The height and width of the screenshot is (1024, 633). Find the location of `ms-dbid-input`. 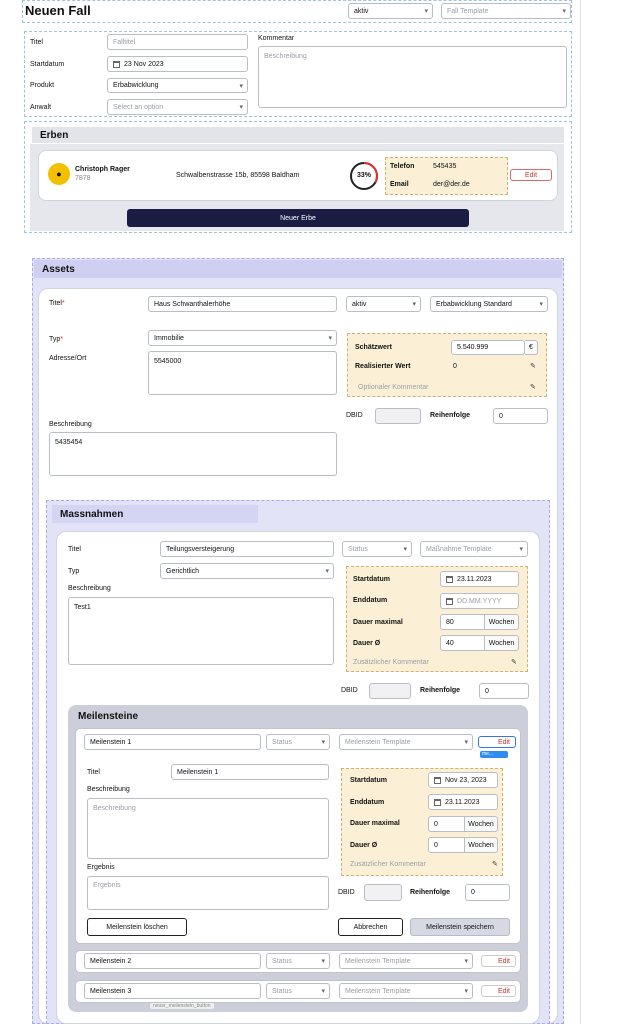

ms-dbid-input is located at coordinates (383, 892).